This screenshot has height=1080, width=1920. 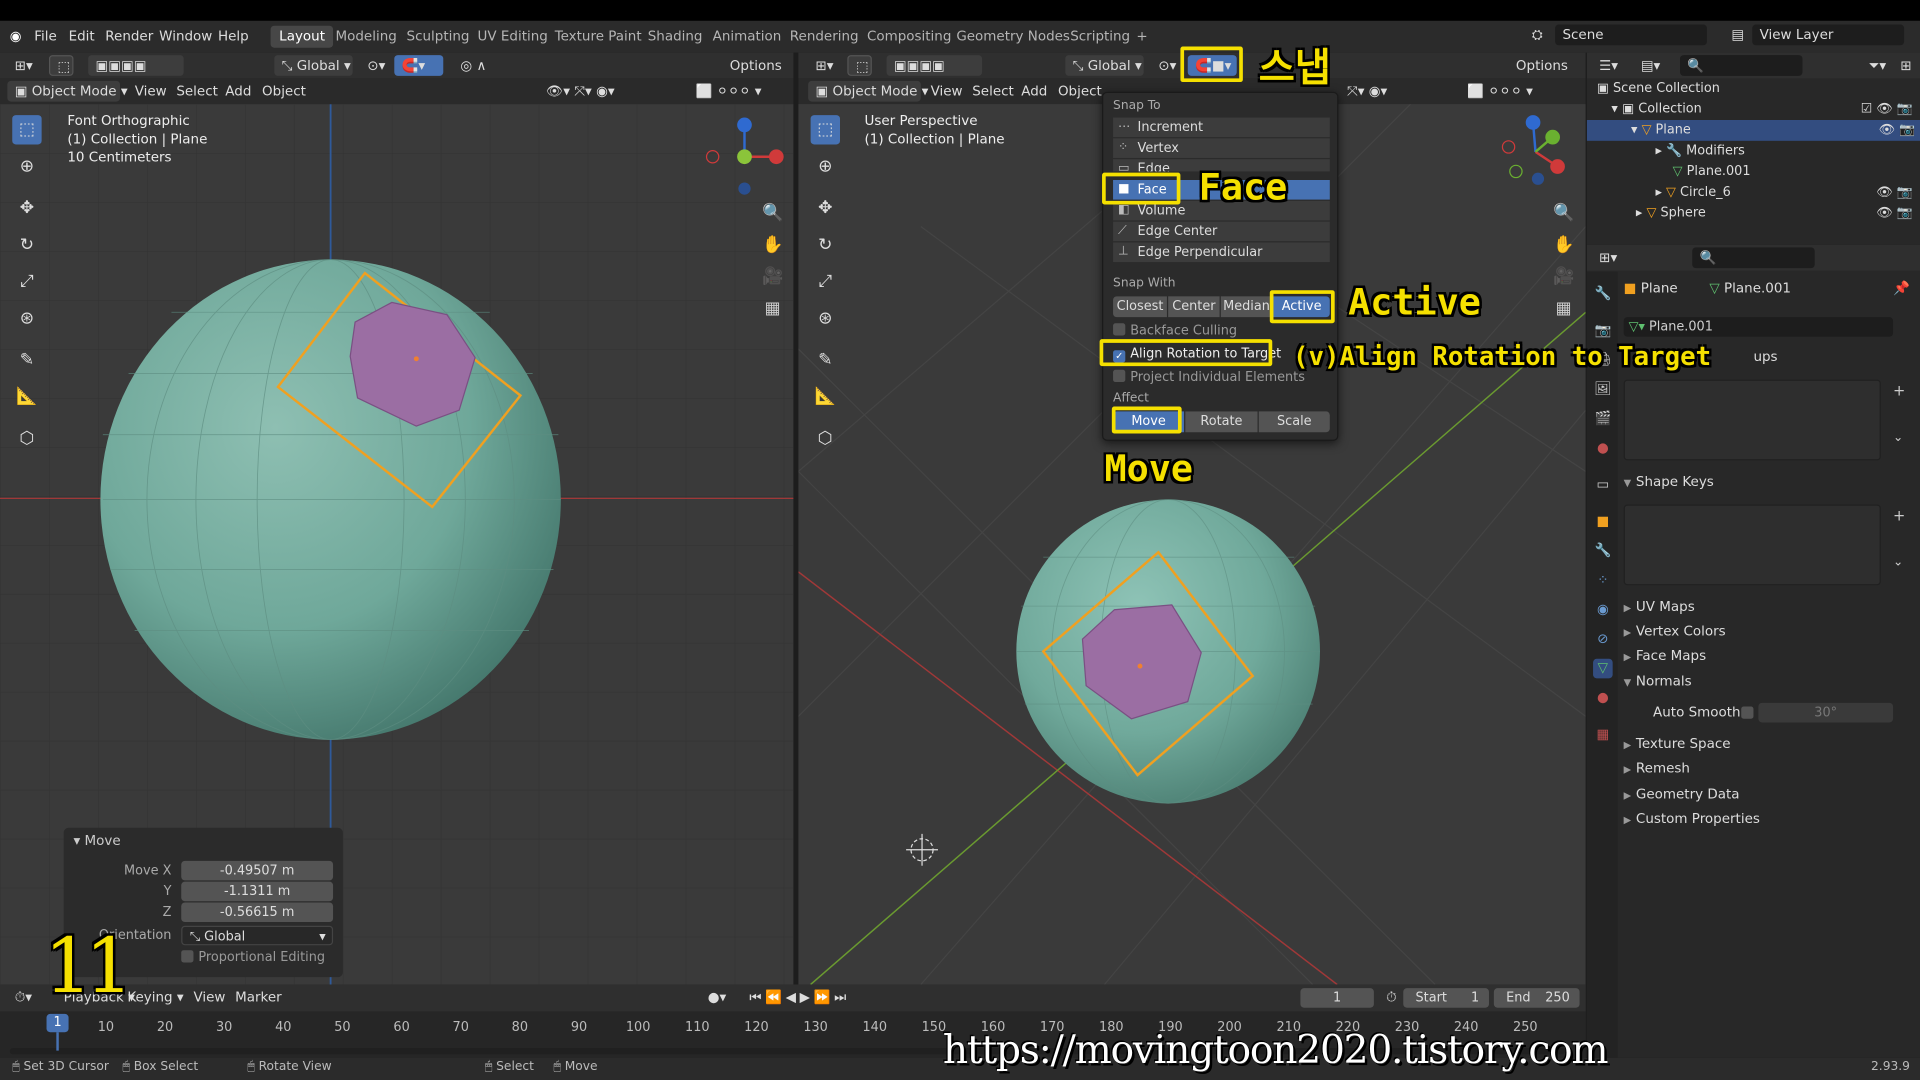 What do you see at coordinates (1901, 288) in the screenshot?
I see `pin-icon: 📌` at bounding box center [1901, 288].